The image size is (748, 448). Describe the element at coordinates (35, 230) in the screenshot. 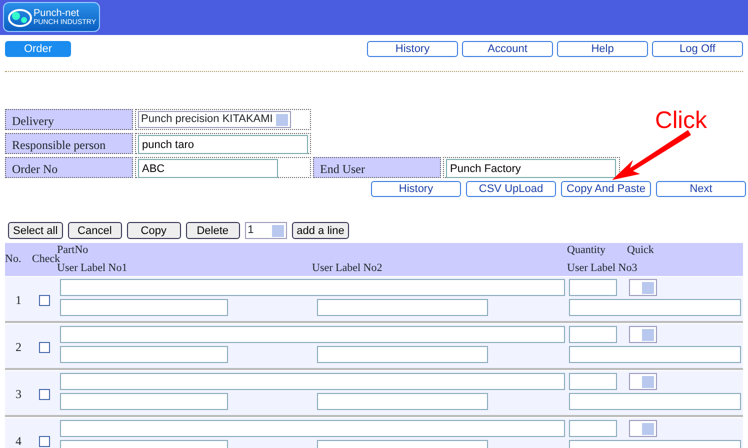

I see `toolbar-button: Select all` at that location.